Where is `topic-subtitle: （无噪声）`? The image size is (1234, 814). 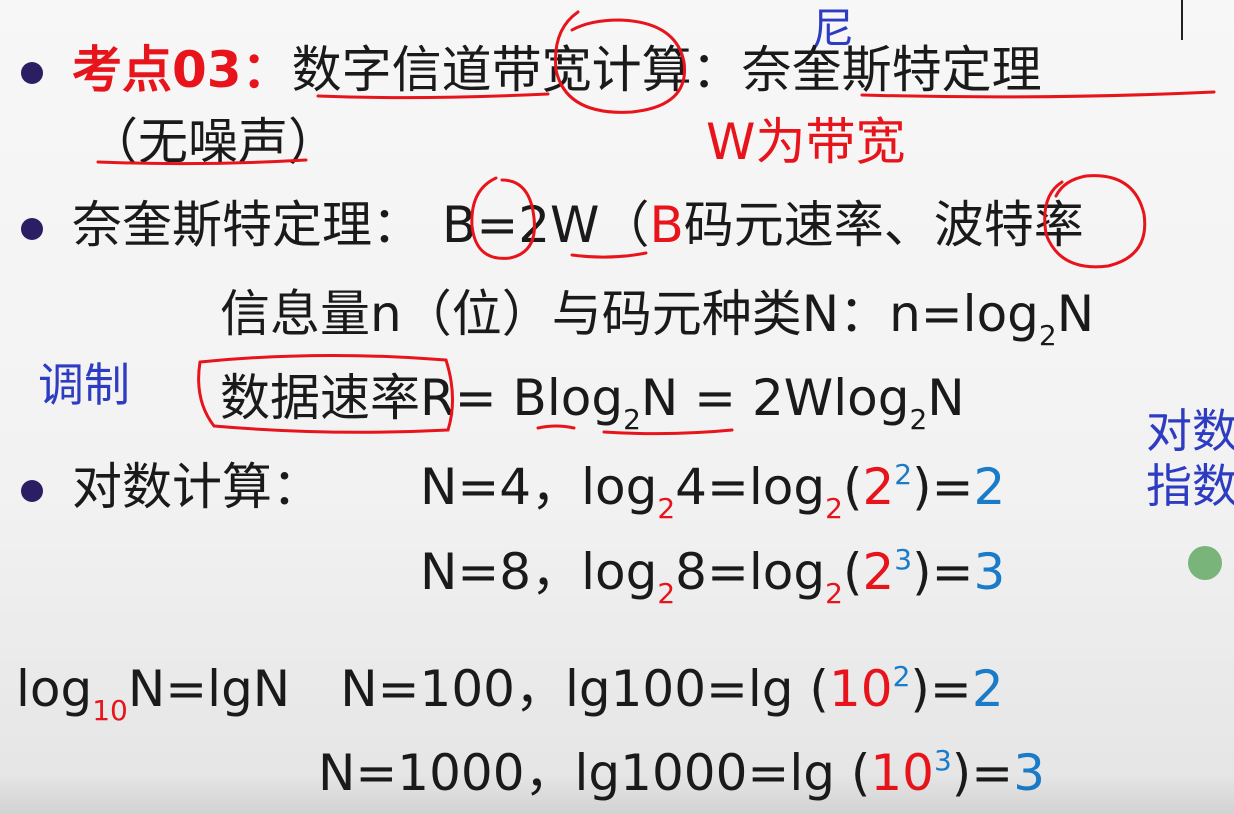
topic-subtitle: （无噪声） is located at coordinates (213, 142).